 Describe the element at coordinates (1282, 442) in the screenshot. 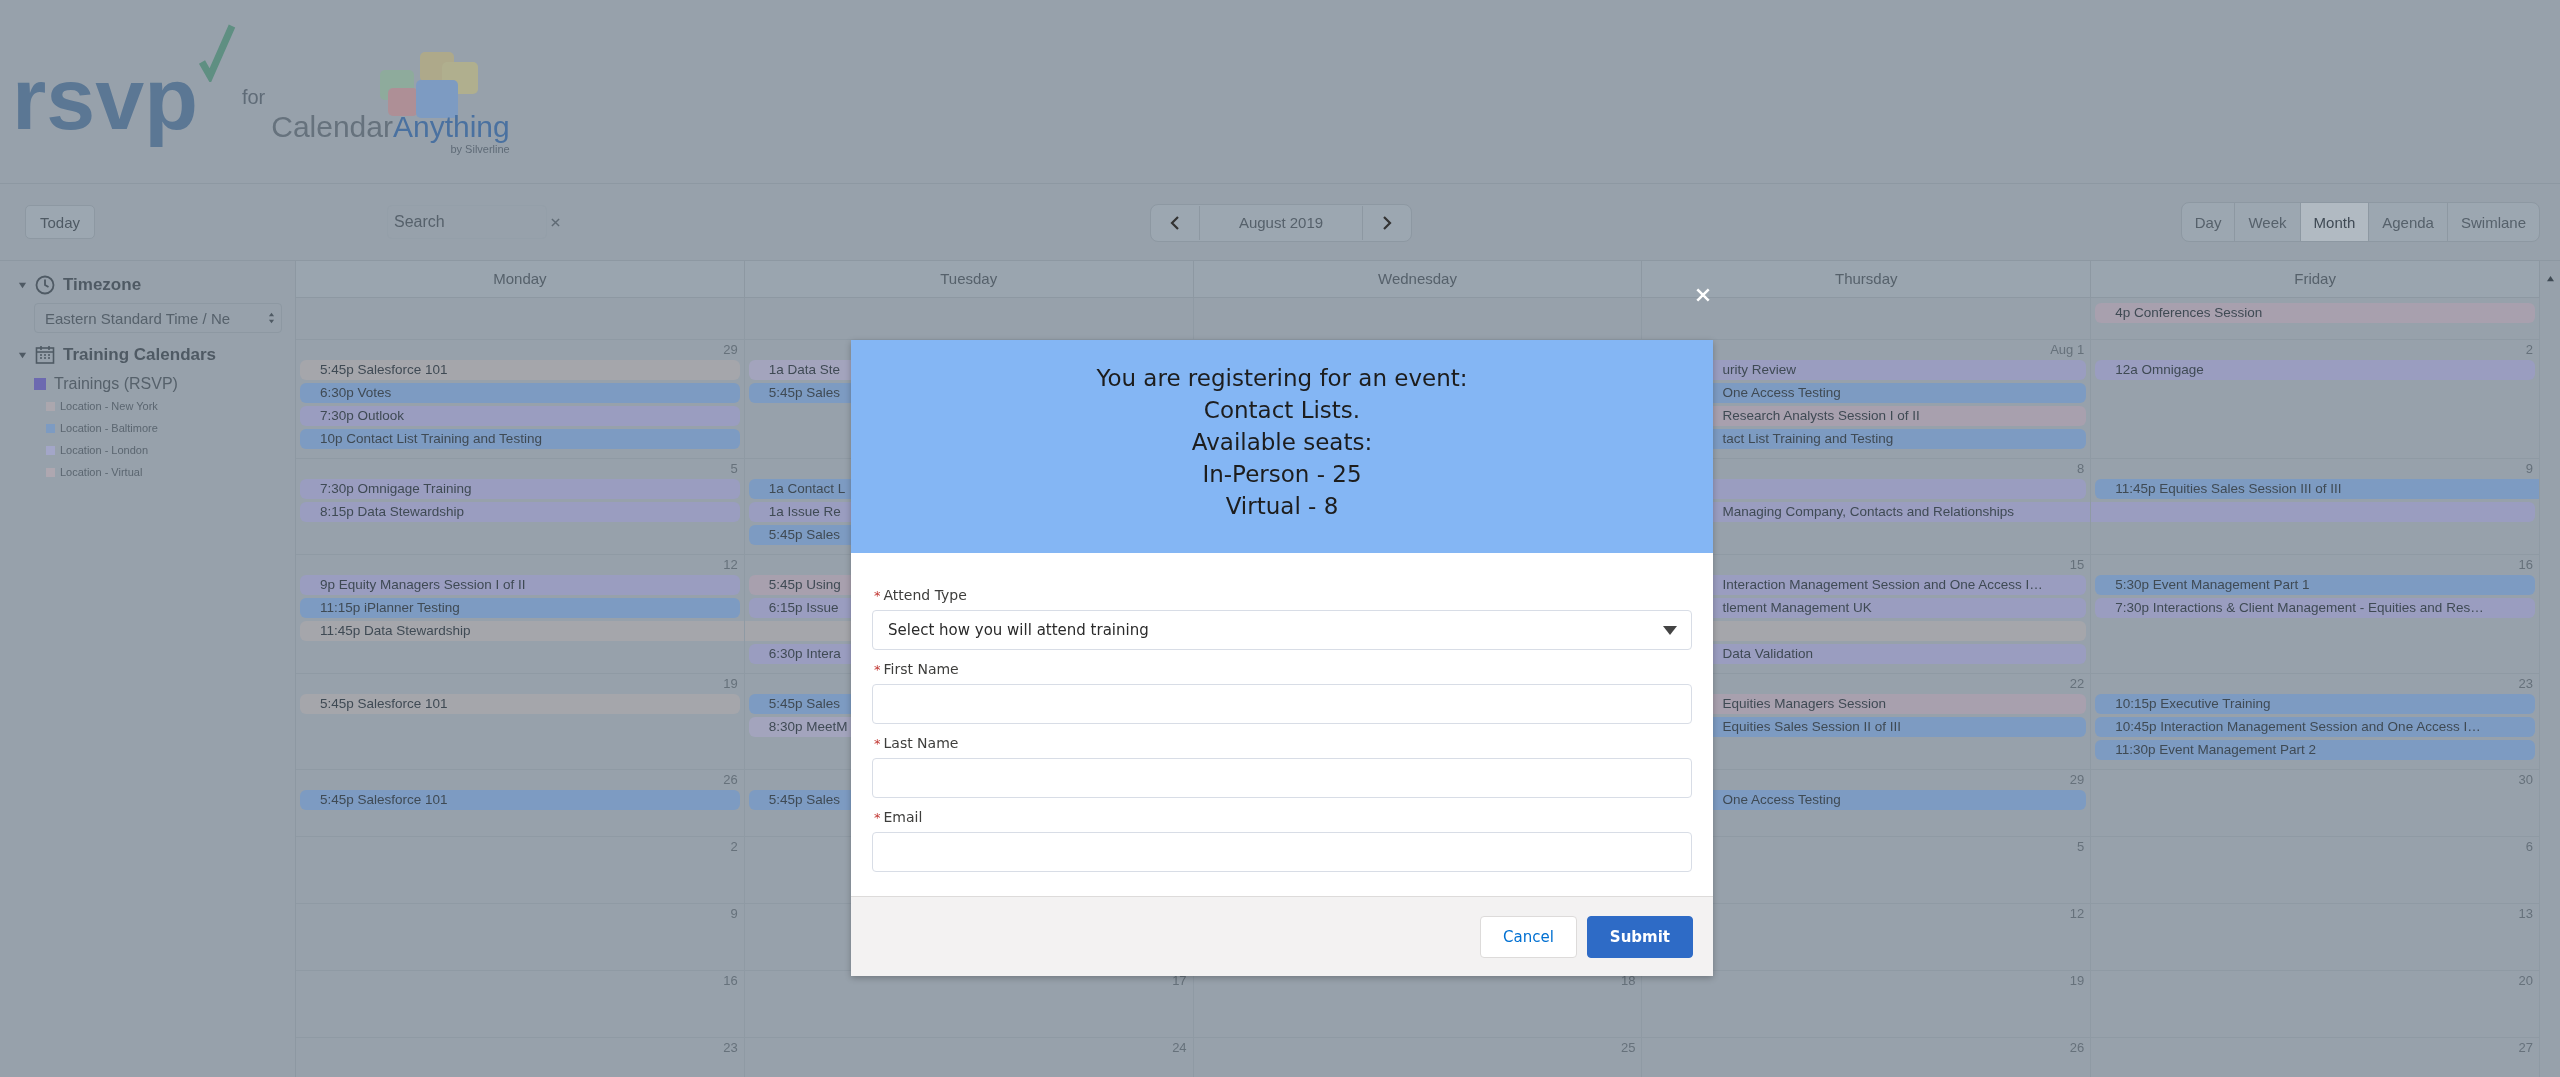

I see `dialog-heading-line: Available seats:` at that location.